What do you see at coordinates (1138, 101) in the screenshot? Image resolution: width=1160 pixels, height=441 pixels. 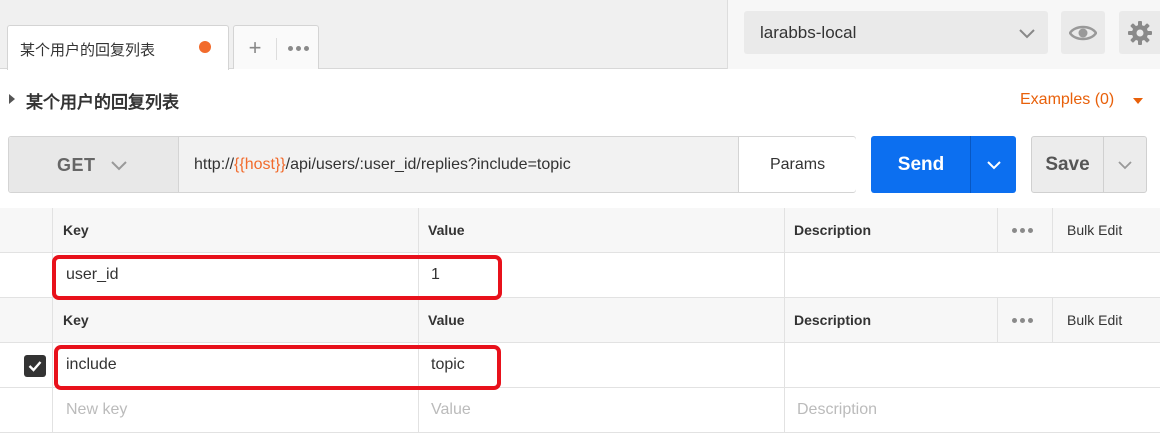 I see `caret-down-icon` at bounding box center [1138, 101].